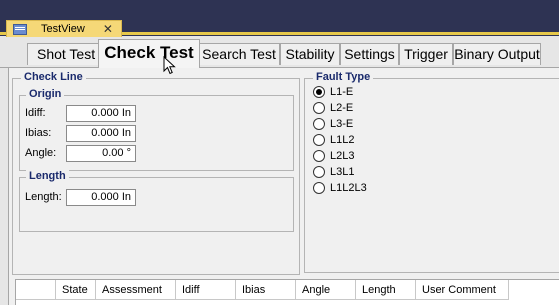 The image size is (559, 305). What do you see at coordinates (45, 94) in the screenshot?
I see `origin-legend: Origin` at bounding box center [45, 94].